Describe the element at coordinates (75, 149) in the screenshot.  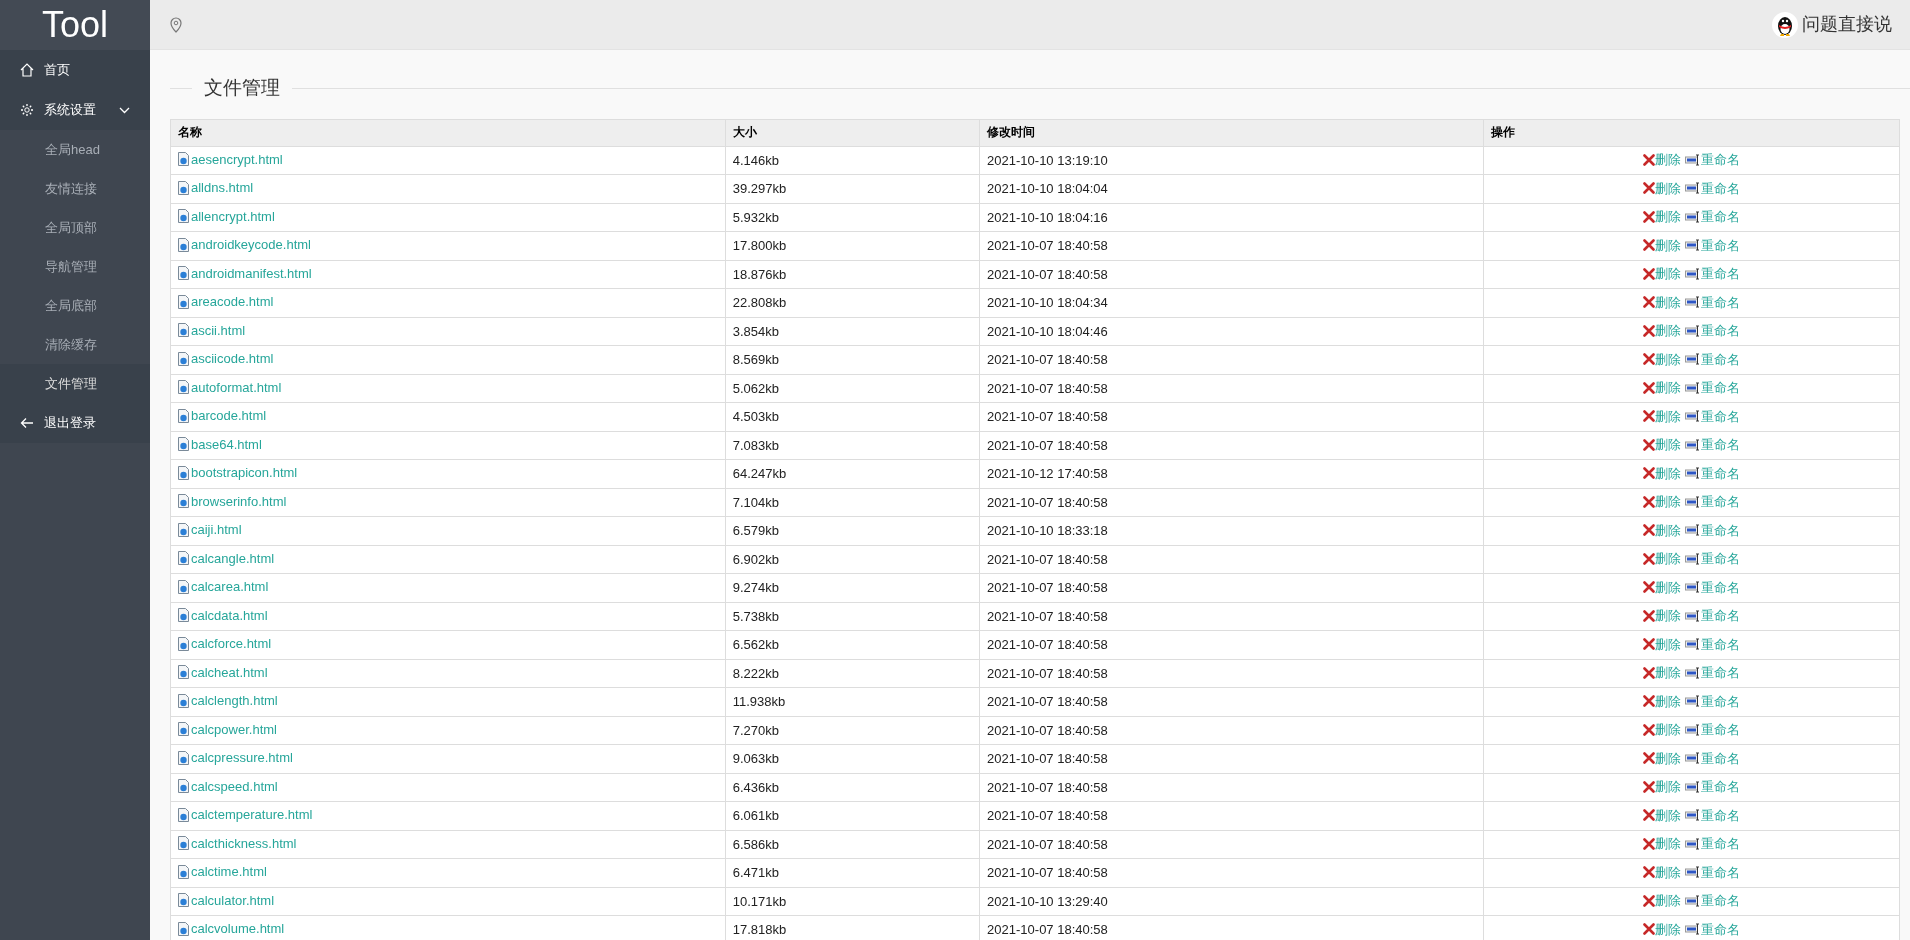
I see `sidebar-subitem: 全局head` at that location.